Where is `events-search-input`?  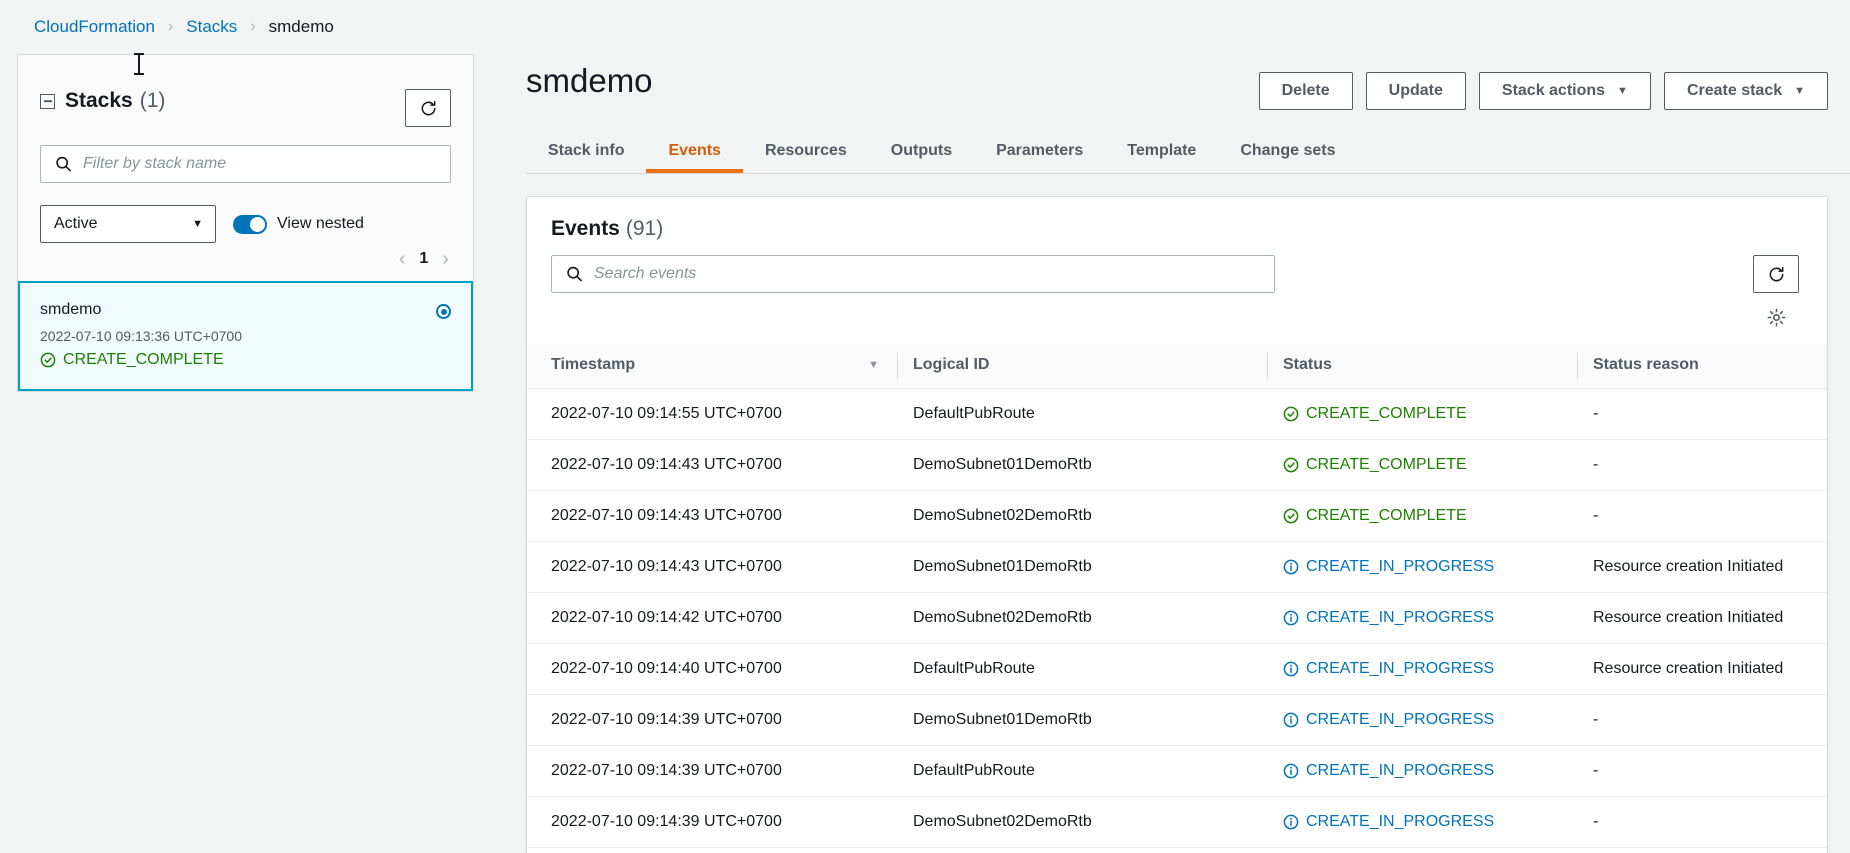
events-search-input is located at coordinates (934, 274).